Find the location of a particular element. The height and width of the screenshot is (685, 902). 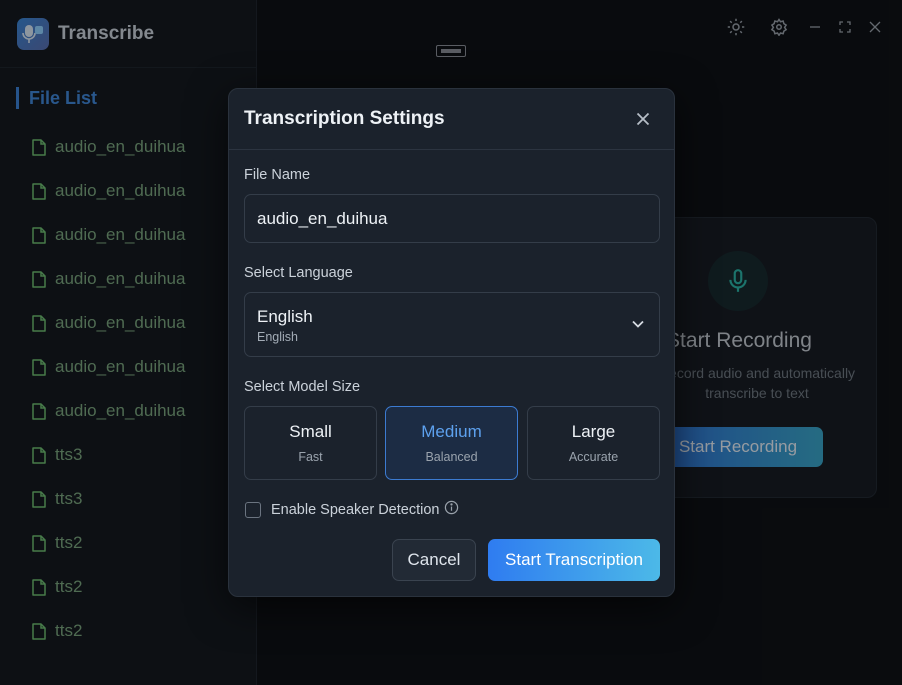

cancel-button: Cancel is located at coordinates (434, 560).